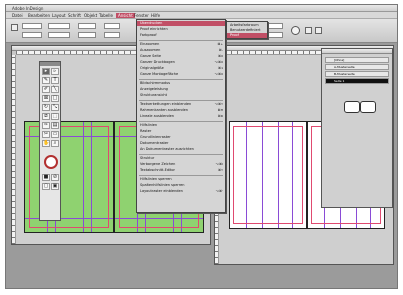 The image size is (403, 295). Describe the element at coordinates (318, 30) in the screenshot. I see `select-content-icon` at that location.